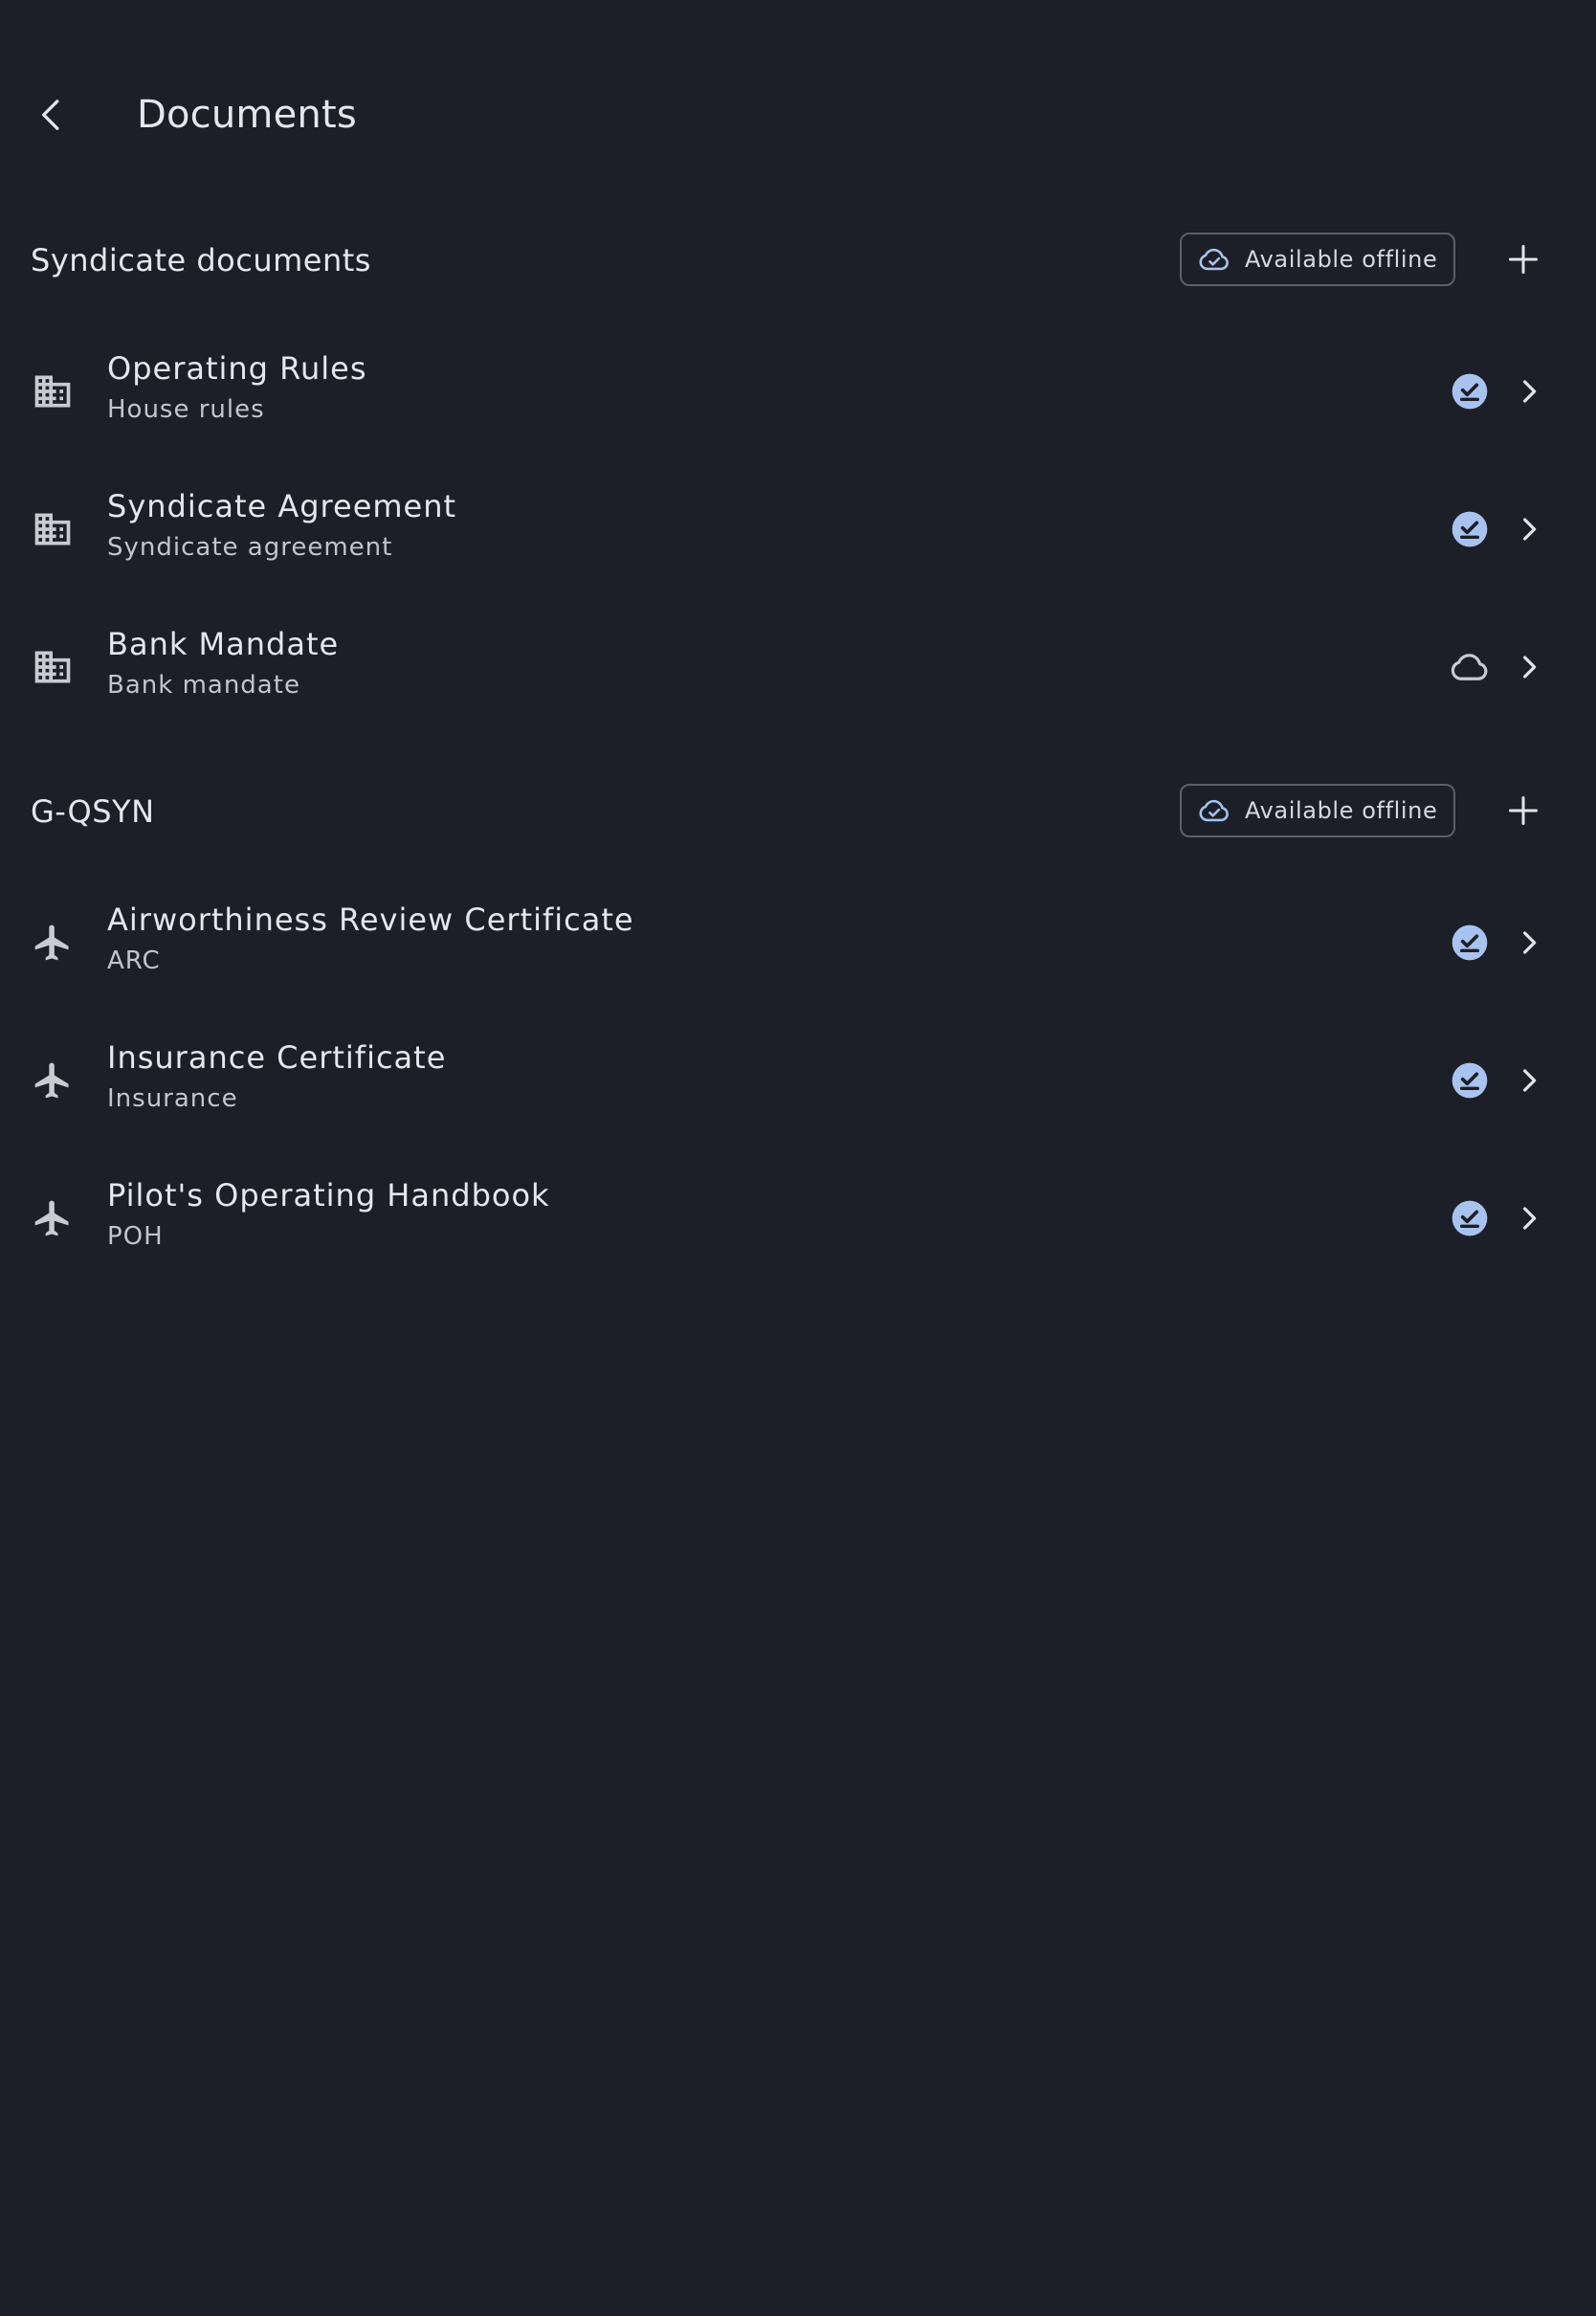 Image resolution: width=1596 pixels, height=2316 pixels. Describe the element at coordinates (204, 685) in the screenshot. I see `document-subtitle: Bank mandate` at that location.